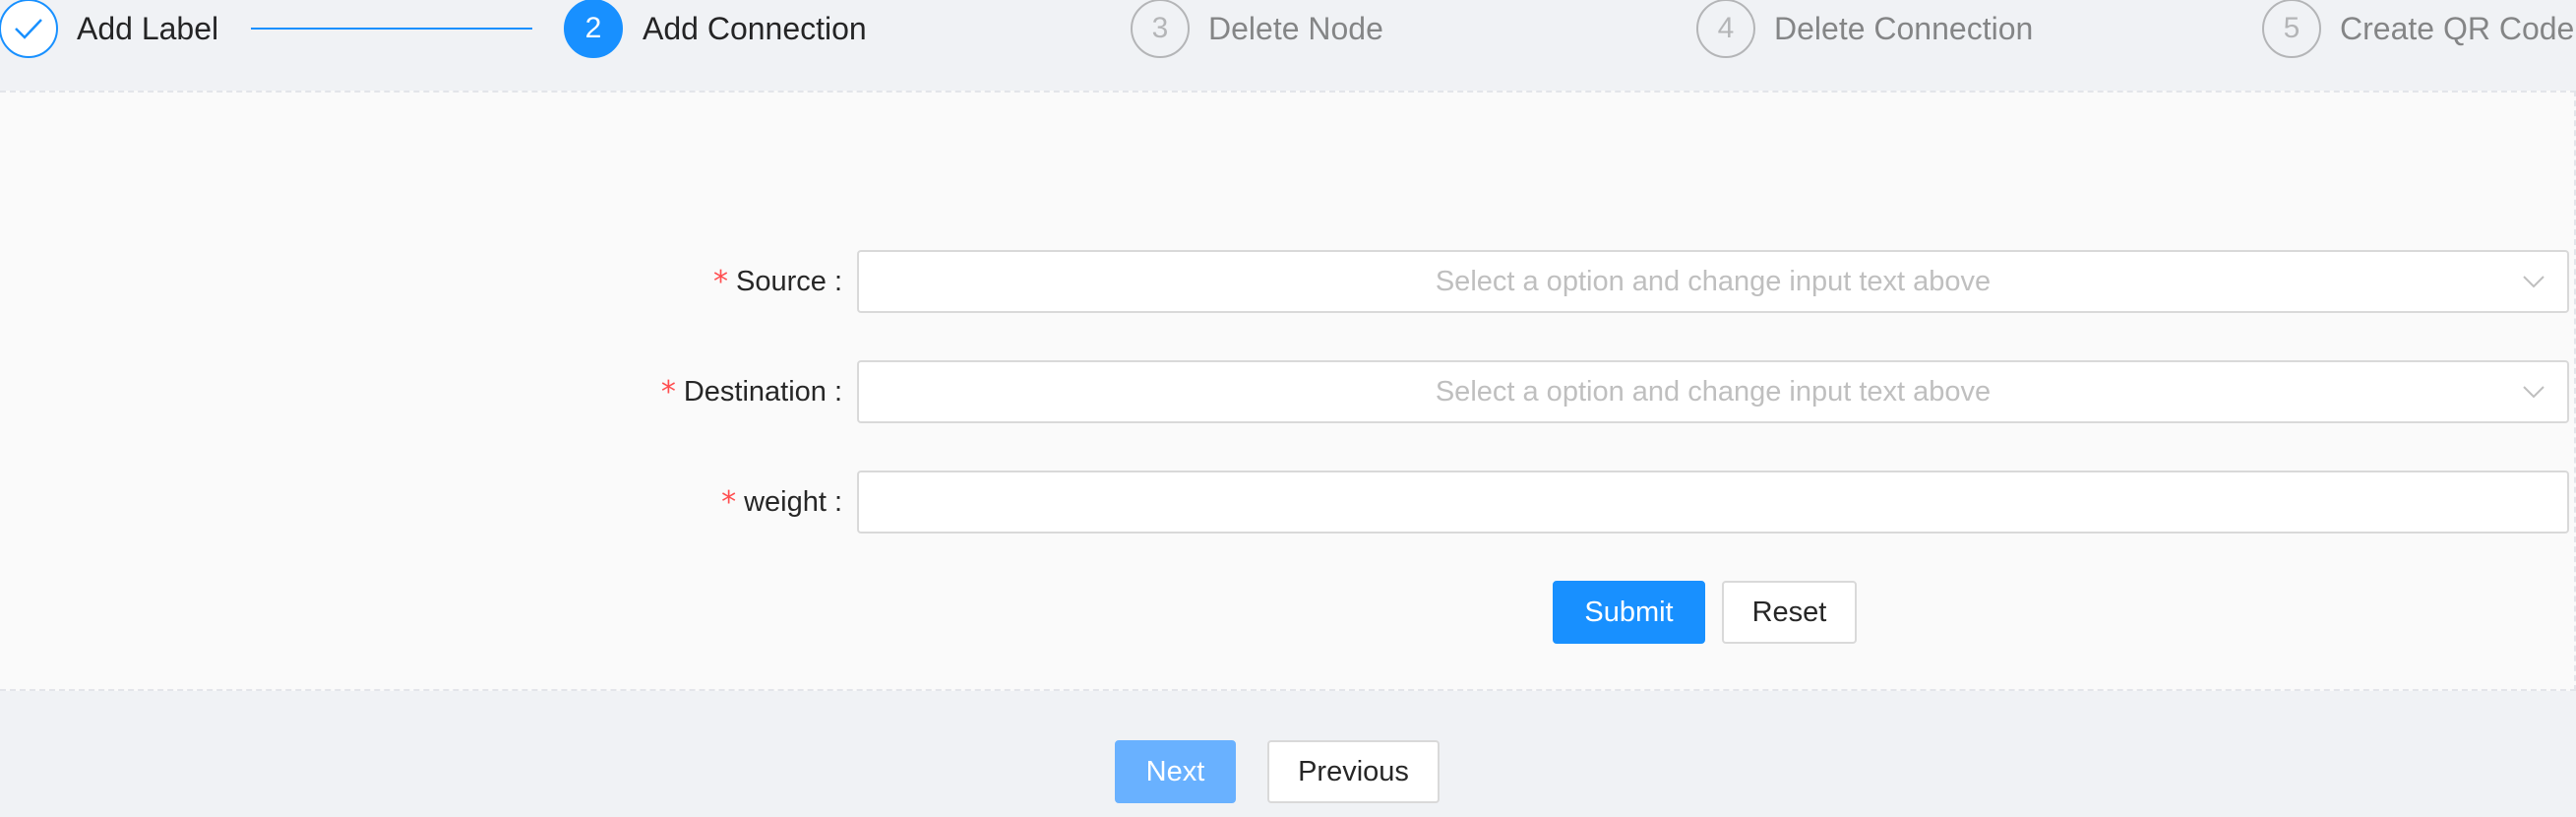 The height and width of the screenshot is (817, 2576). Describe the element at coordinates (781, 281) in the screenshot. I see `source-label-text: Source` at that location.